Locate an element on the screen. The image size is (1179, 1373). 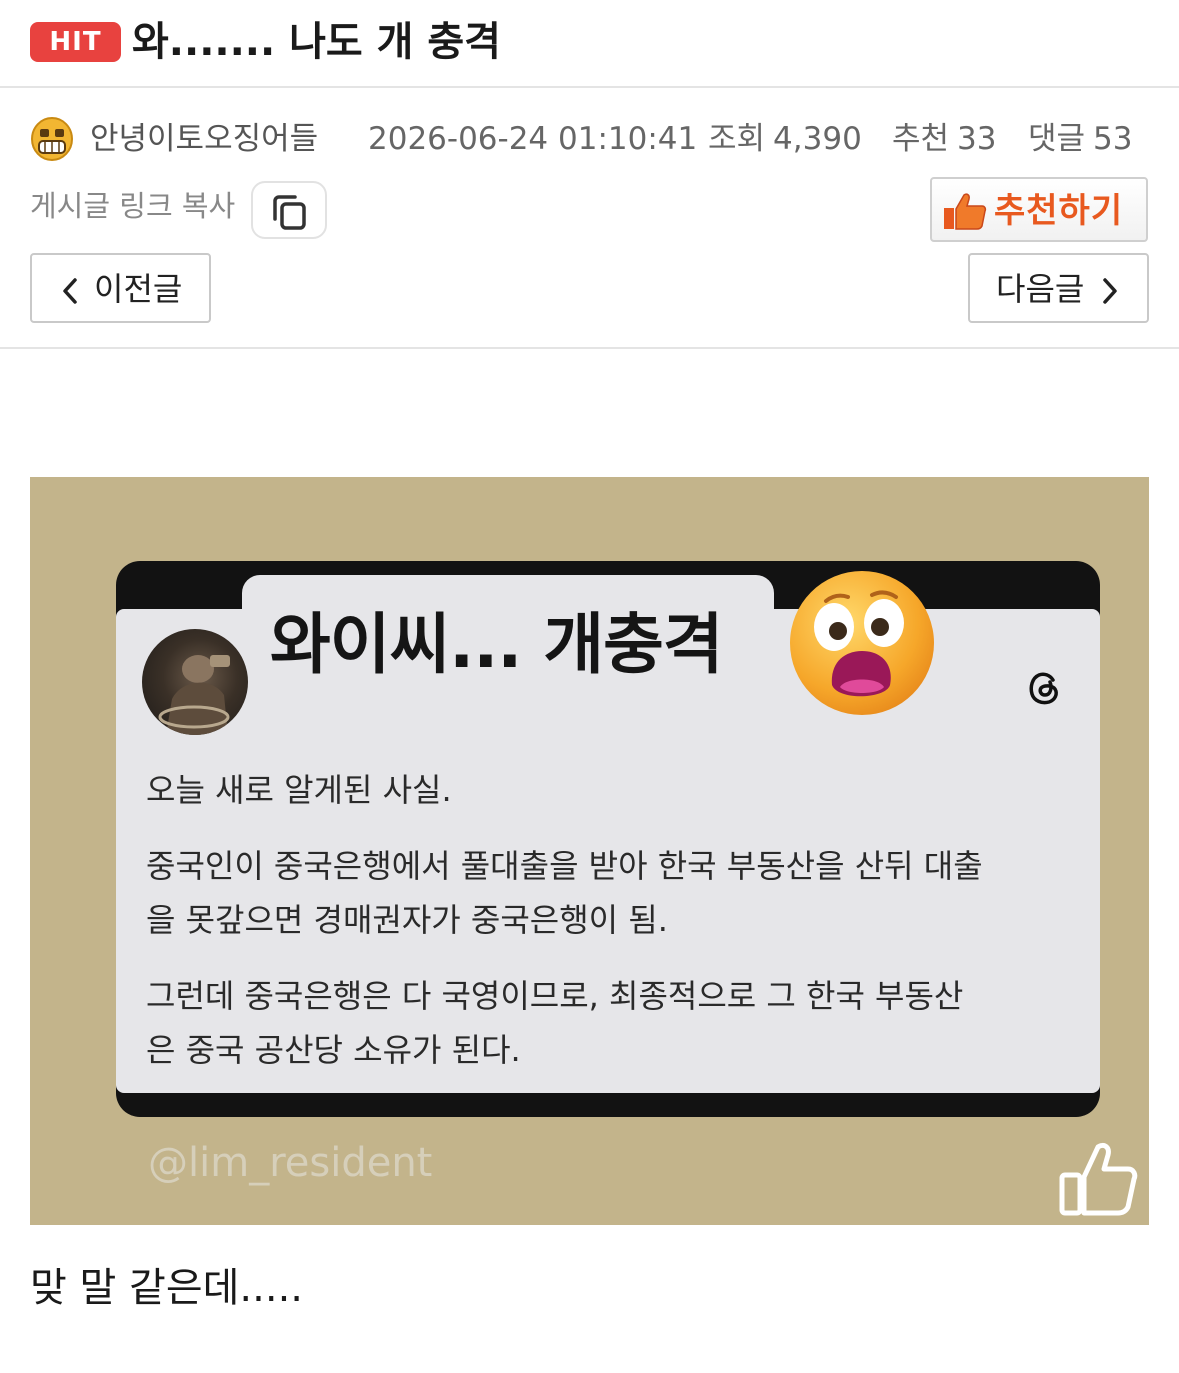
recommend-count: 추천 33 is located at coordinates (944, 139).